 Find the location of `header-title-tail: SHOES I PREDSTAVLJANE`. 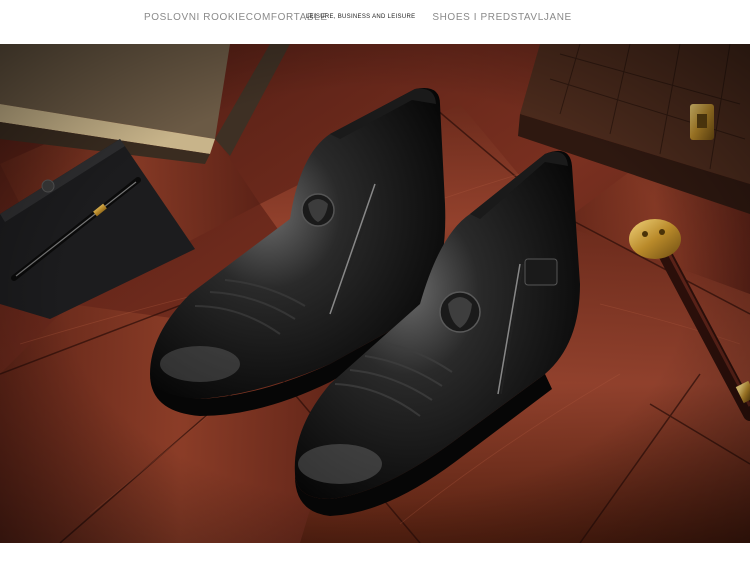

header-title-tail: SHOES I PREDSTAVLJANE is located at coordinates (502, 17).